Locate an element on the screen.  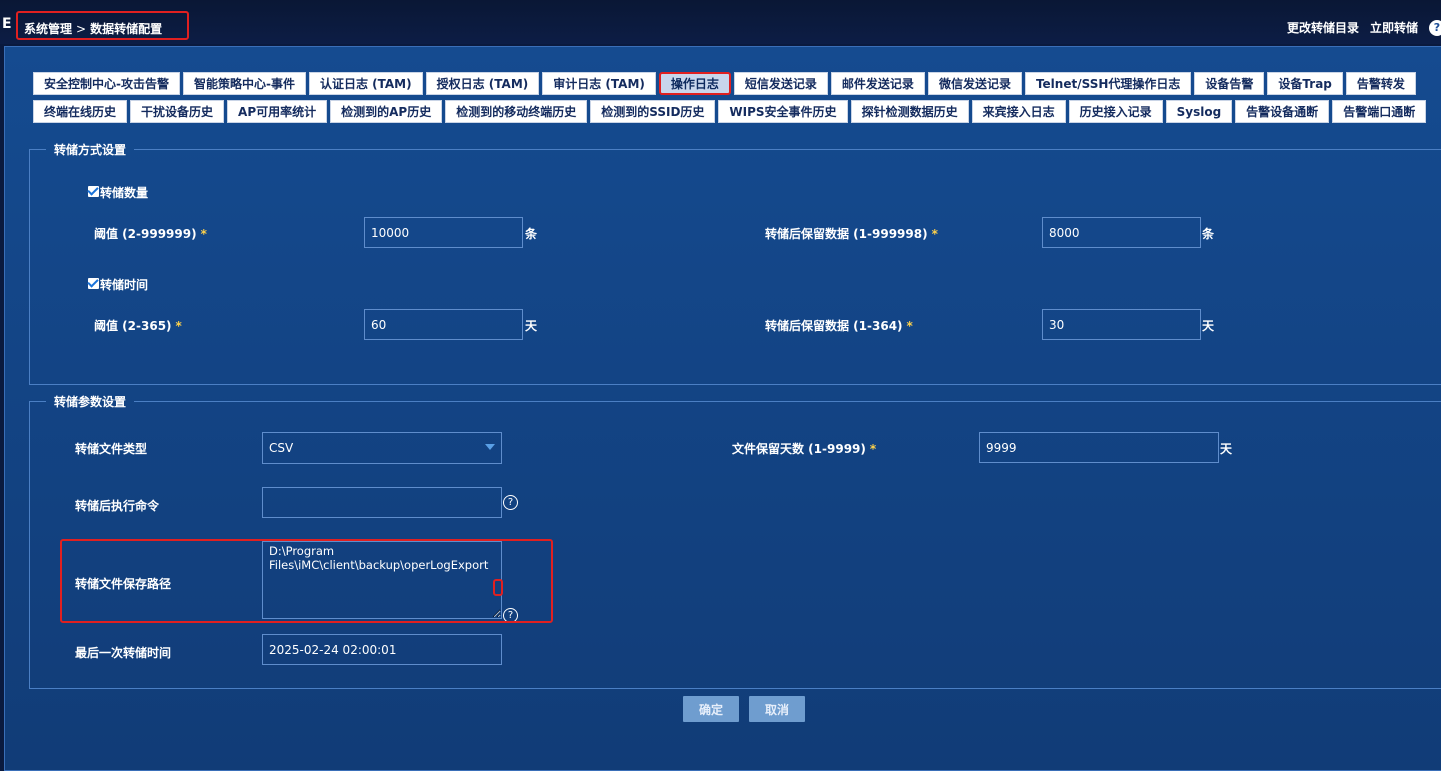
tab-row2-2: AP可用率统计 is located at coordinates (277, 111).